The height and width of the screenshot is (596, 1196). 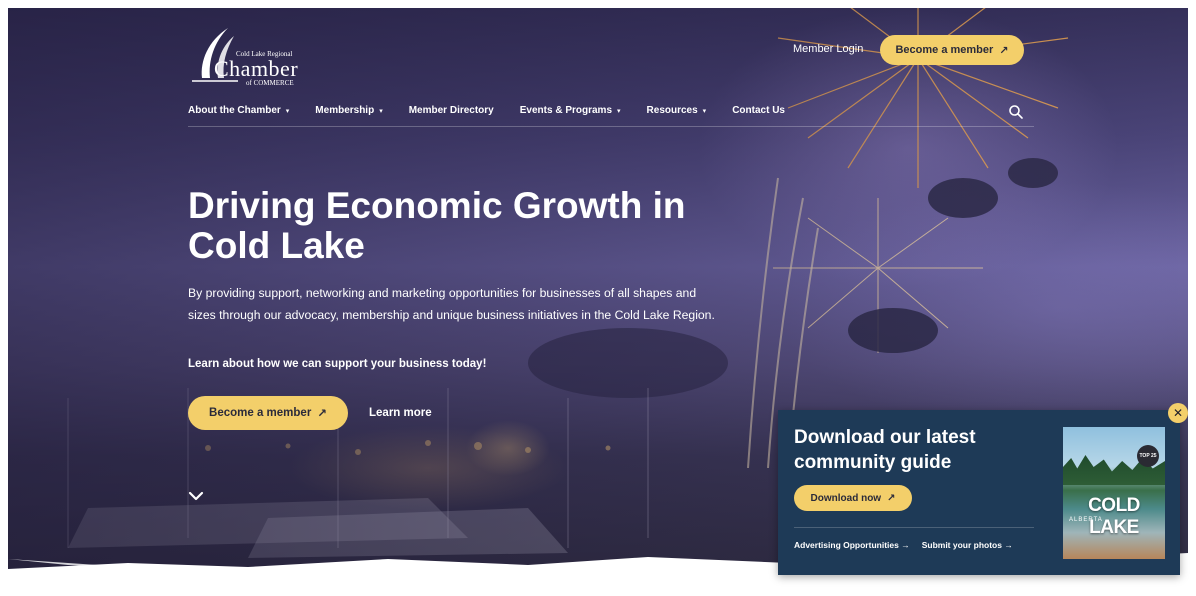 I want to click on nav-item-membership: Membership ▾, so click(x=348, y=110).